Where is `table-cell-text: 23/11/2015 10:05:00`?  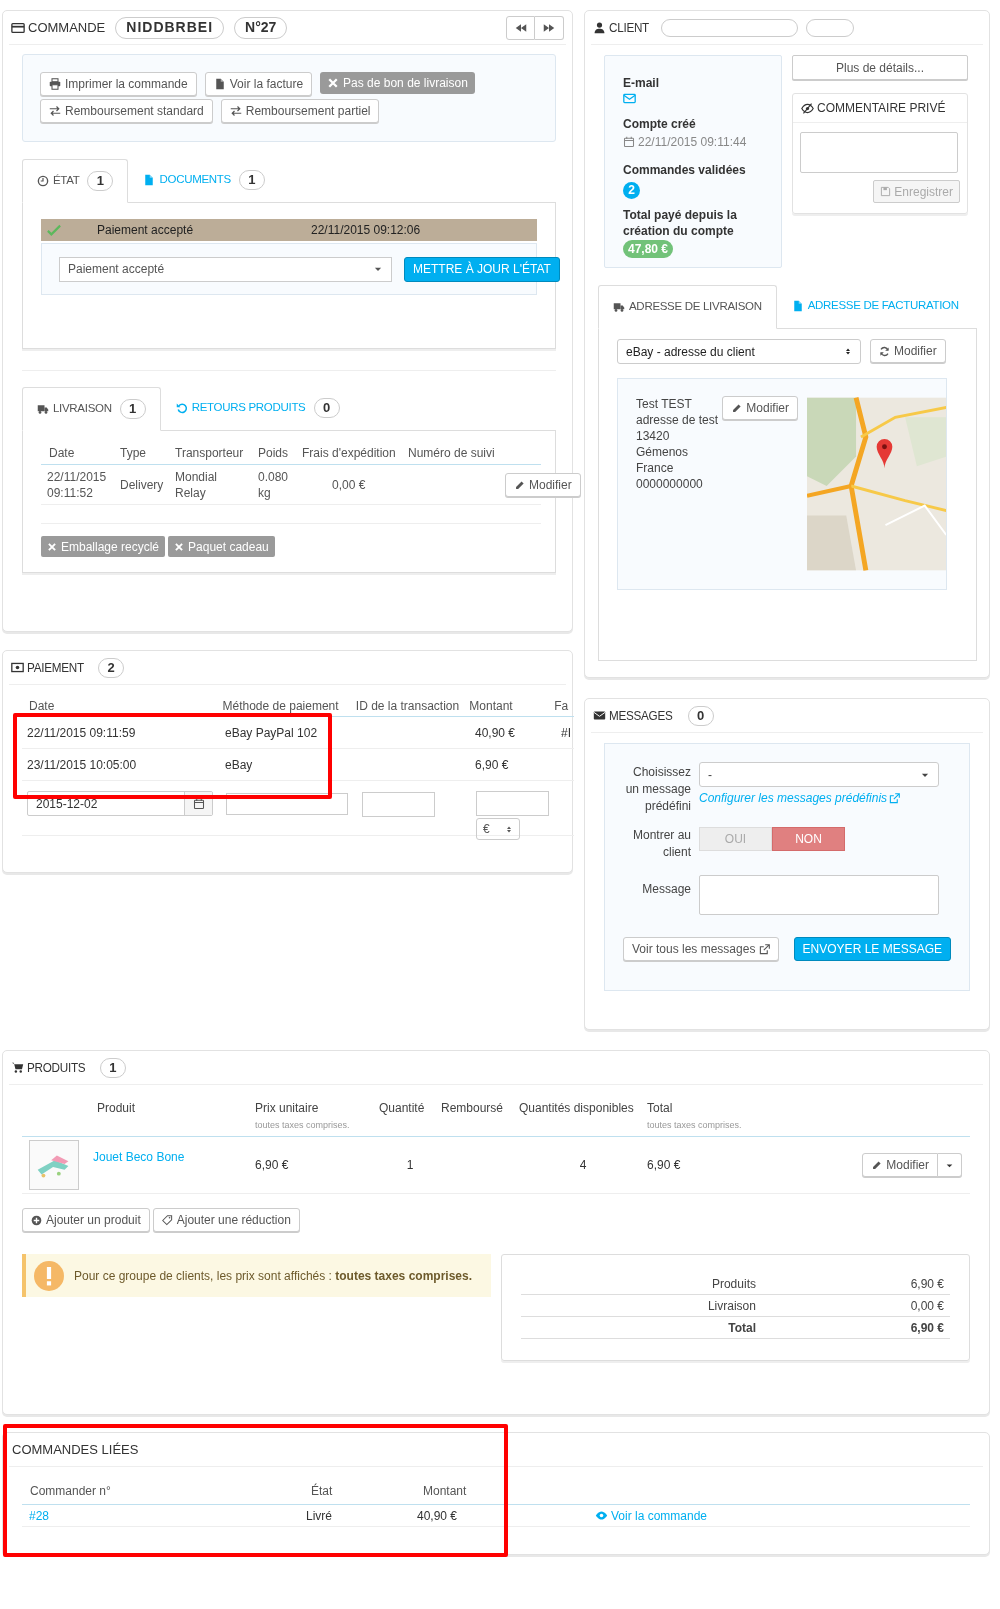
table-cell-text: 23/11/2015 10:05:00 is located at coordinates (82, 765).